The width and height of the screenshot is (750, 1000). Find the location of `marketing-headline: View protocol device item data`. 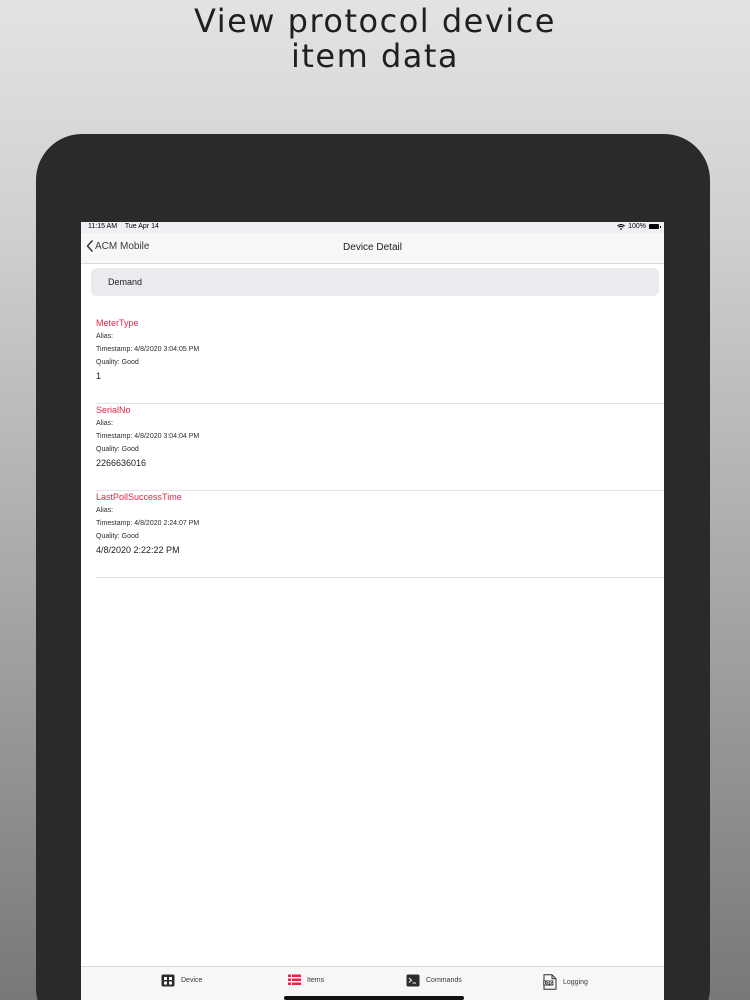

marketing-headline: View protocol device item data is located at coordinates (375, 39).